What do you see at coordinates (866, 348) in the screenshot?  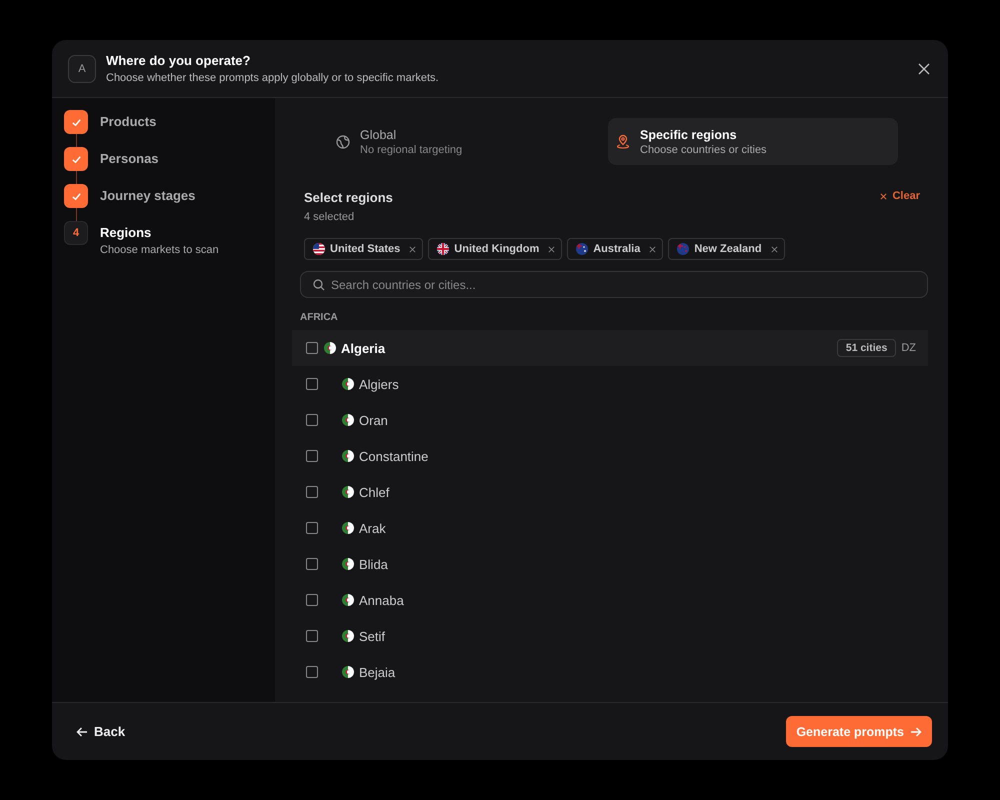 I see `city-count: 51 cities` at bounding box center [866, 348].